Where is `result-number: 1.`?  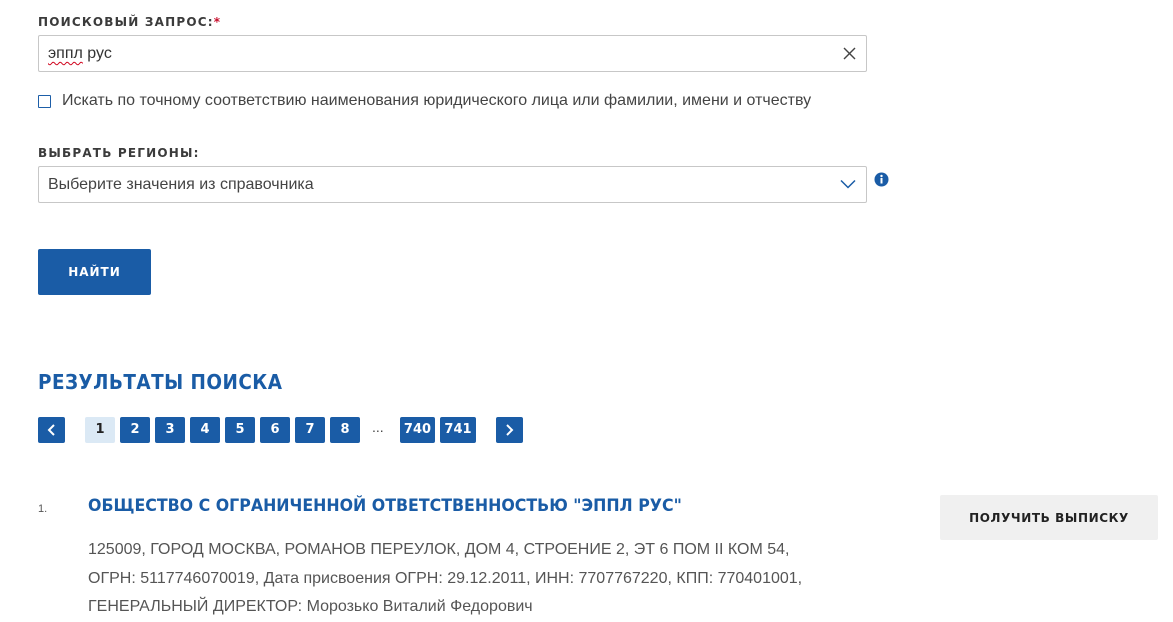
result-number: 1. is located at coordinates (43, 509).